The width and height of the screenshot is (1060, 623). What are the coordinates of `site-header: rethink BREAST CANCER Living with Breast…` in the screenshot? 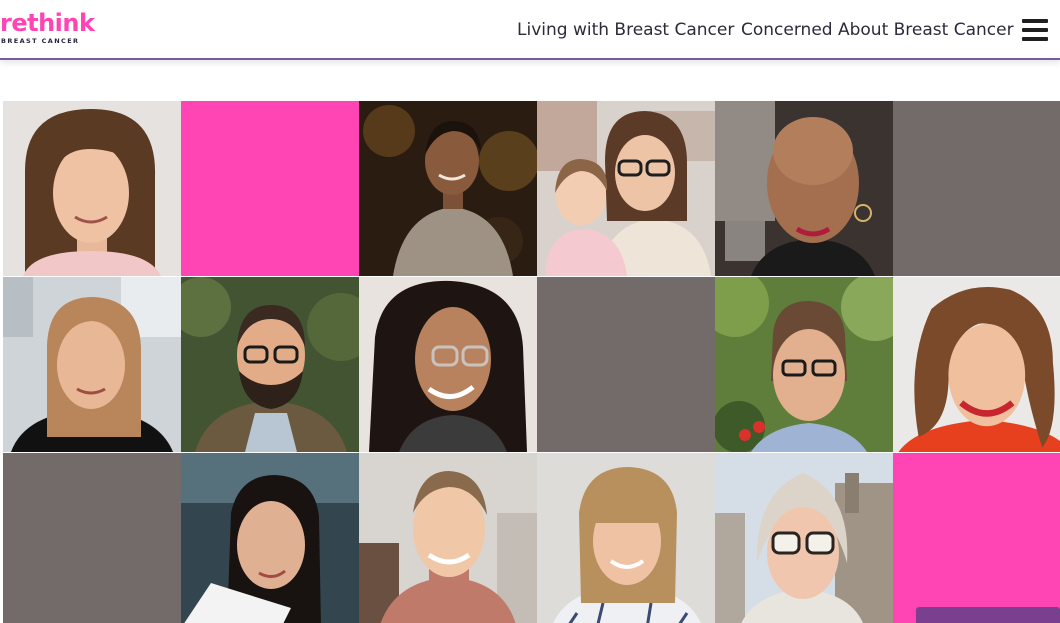 It's located at (530, 30).